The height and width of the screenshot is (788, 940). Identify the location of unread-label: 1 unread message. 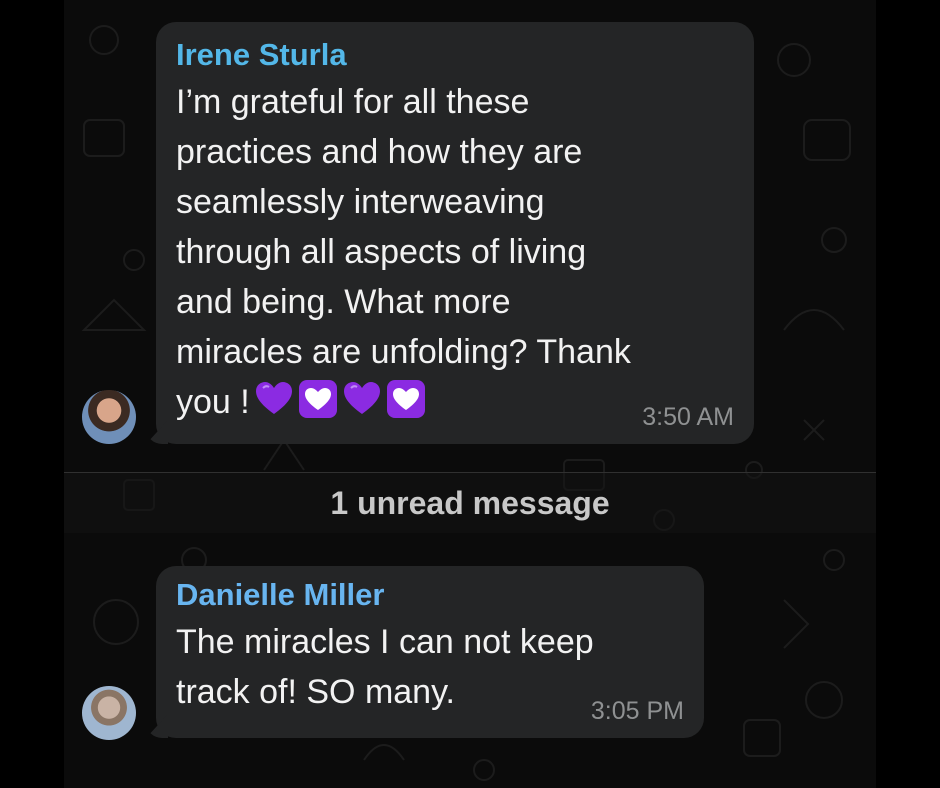
(470, 502).